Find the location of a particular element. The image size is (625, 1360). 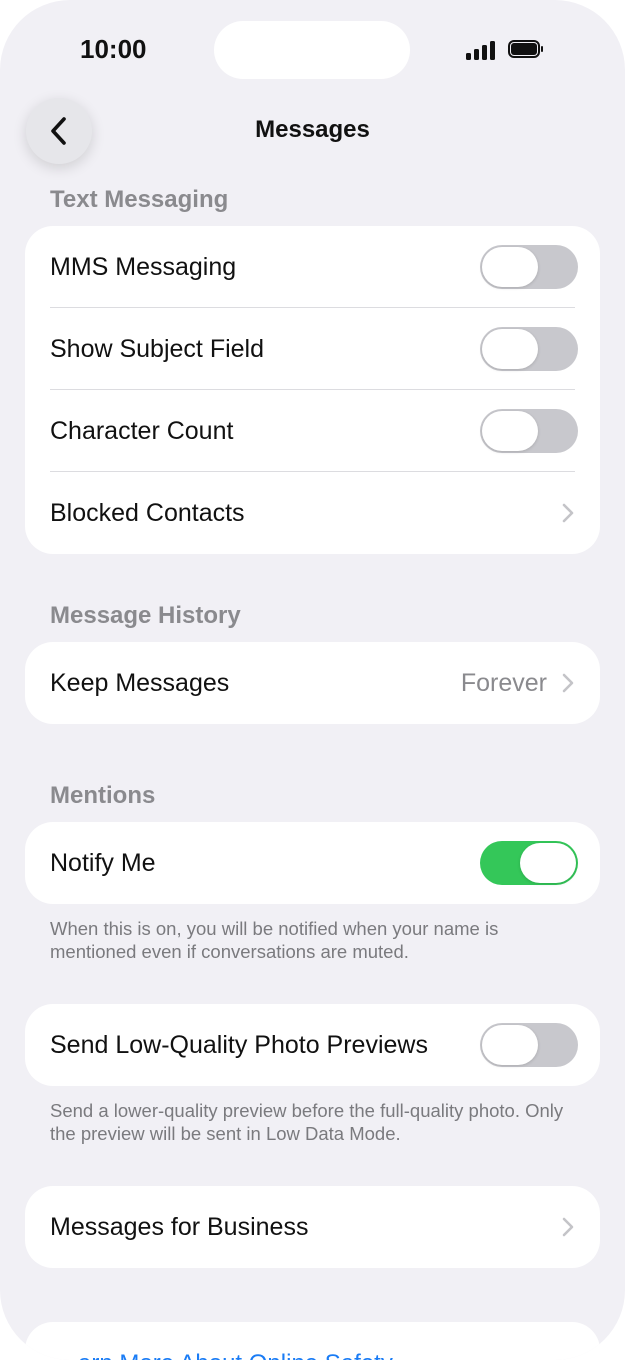

cellular-signal-icon is located at coordinates (482, 50).